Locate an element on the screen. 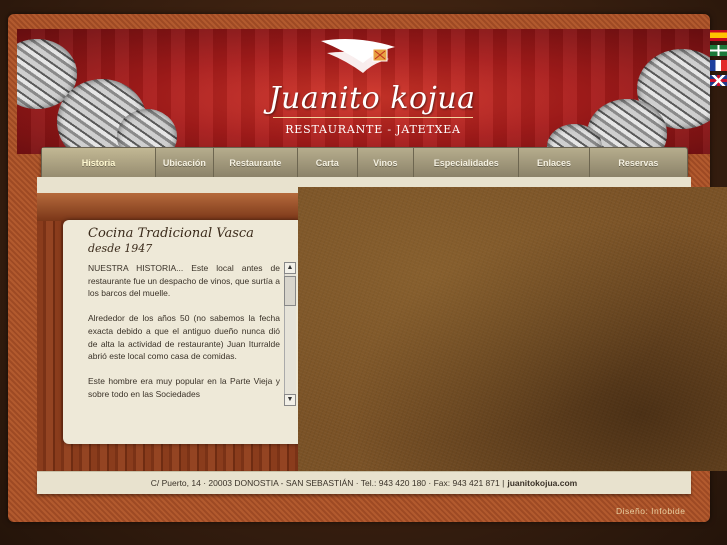  scroll-up-button: ▲ is located at coordinates (290, 268).